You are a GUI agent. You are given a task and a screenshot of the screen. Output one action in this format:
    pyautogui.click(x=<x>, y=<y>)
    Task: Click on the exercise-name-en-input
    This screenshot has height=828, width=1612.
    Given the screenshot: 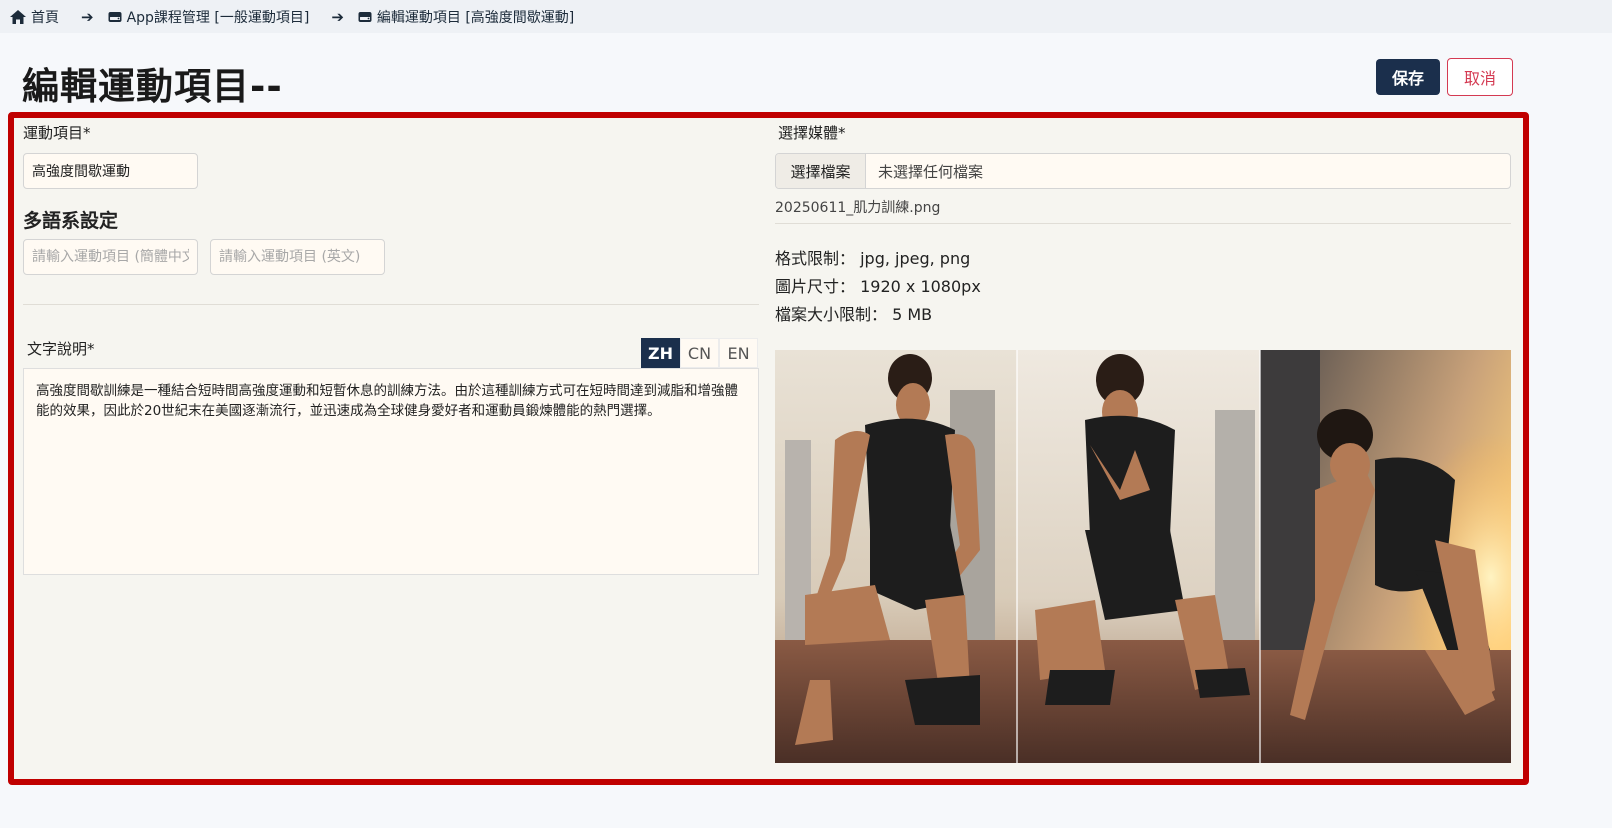 What is the action you would take?
    pyautogui.click(x=297, y=257)
    